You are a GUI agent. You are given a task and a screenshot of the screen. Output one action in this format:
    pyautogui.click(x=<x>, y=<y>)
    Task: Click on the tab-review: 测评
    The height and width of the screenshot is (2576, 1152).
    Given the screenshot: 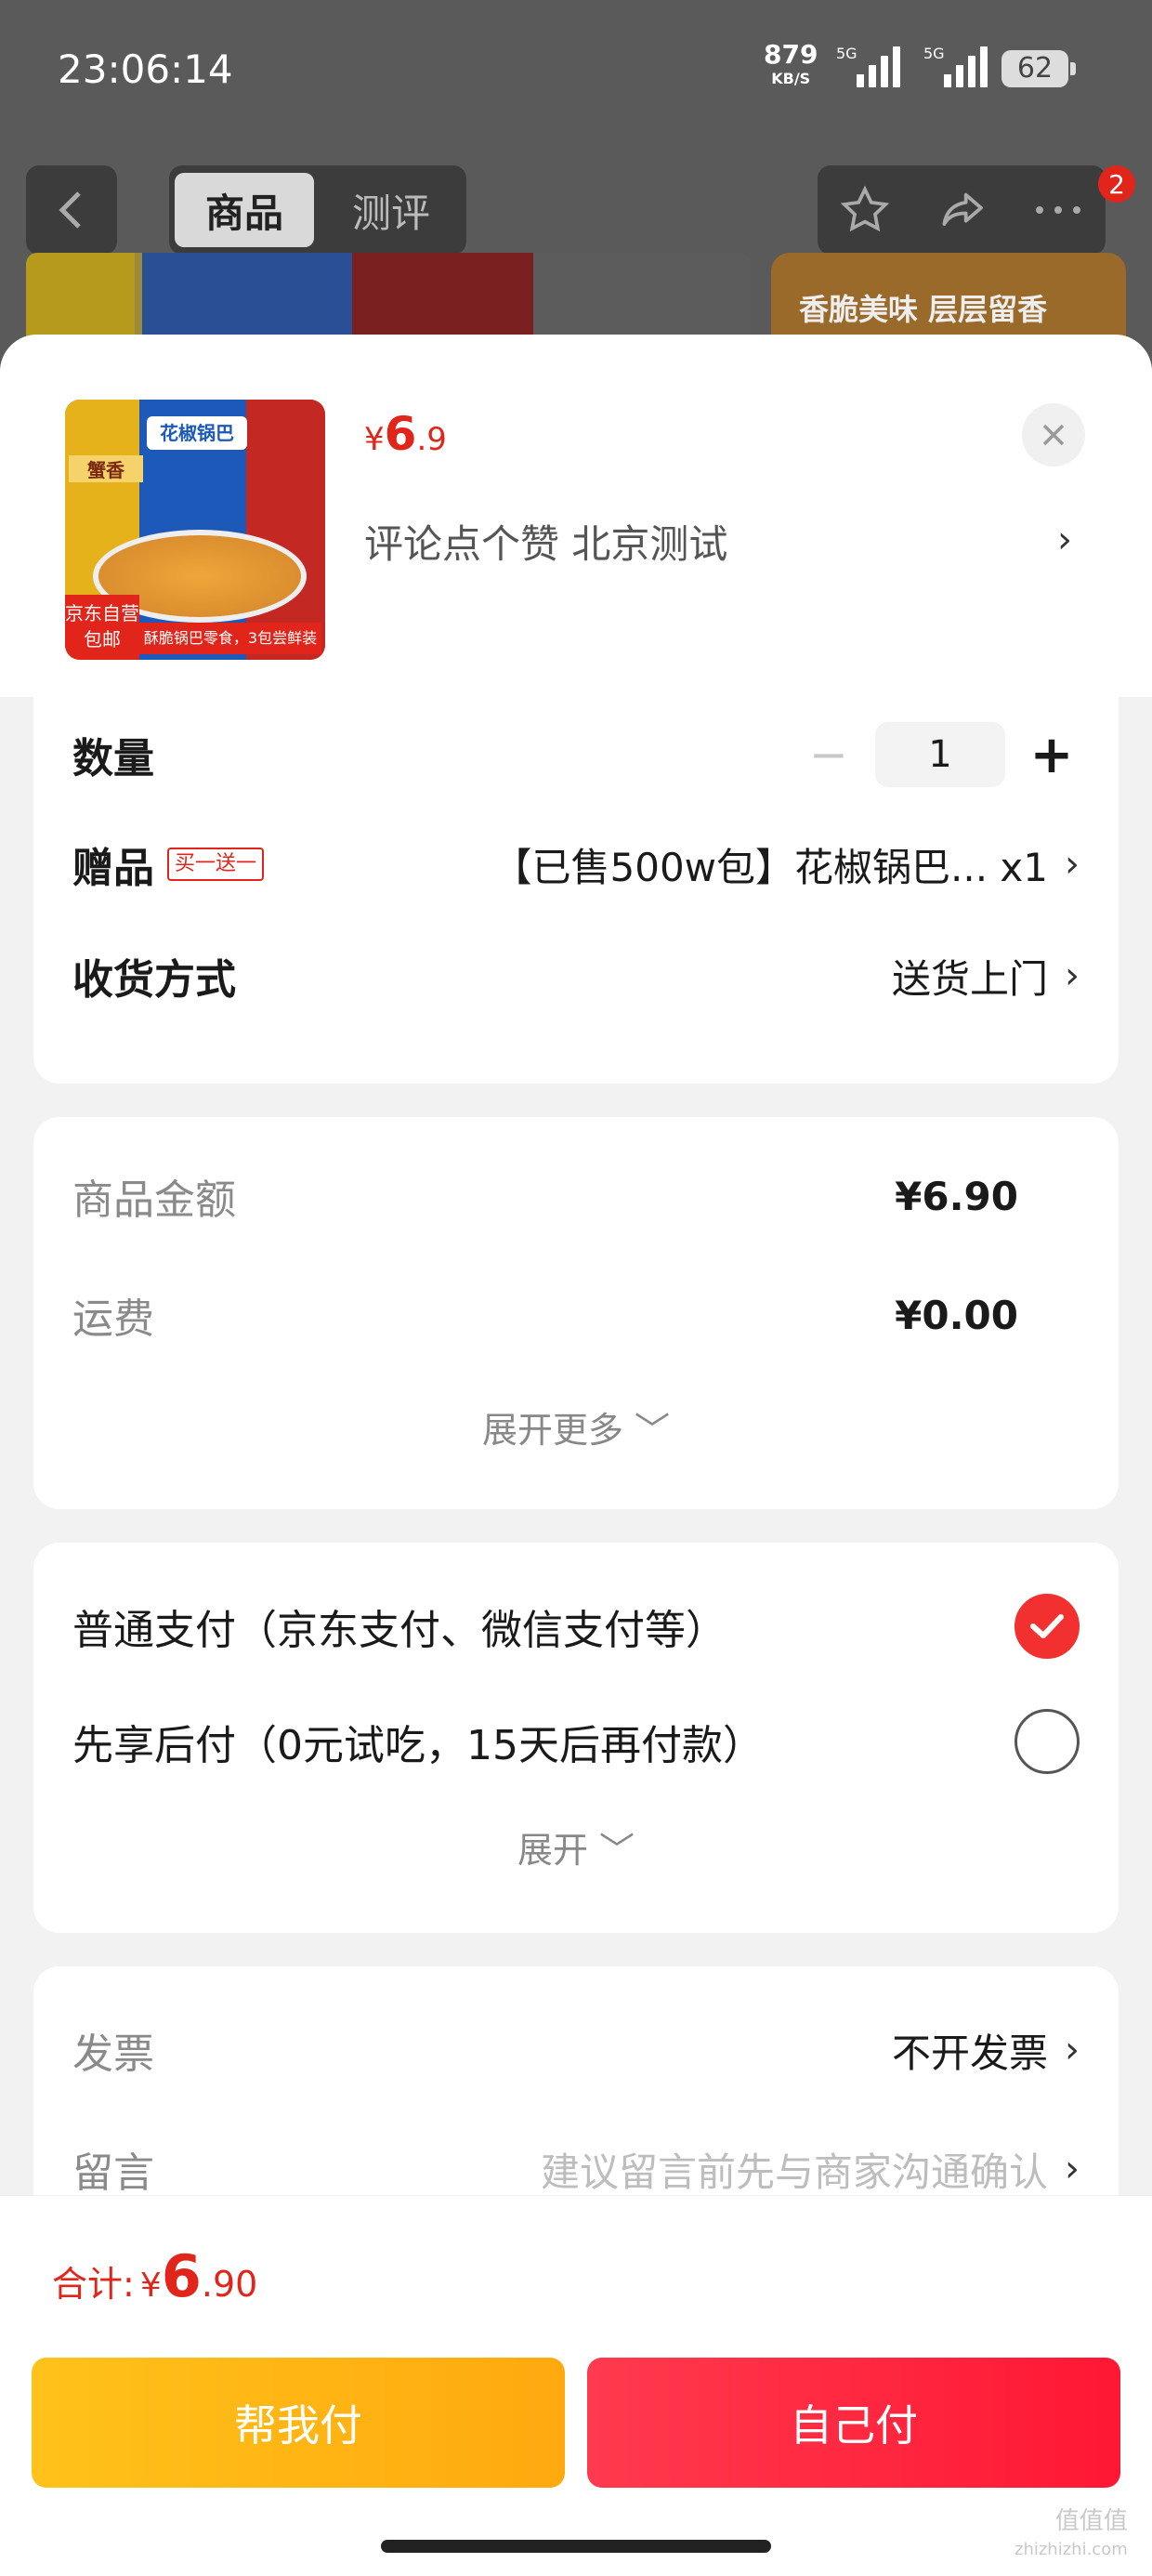 What is the action you would take?
    pyautogui.click(x=391, y=210)
    